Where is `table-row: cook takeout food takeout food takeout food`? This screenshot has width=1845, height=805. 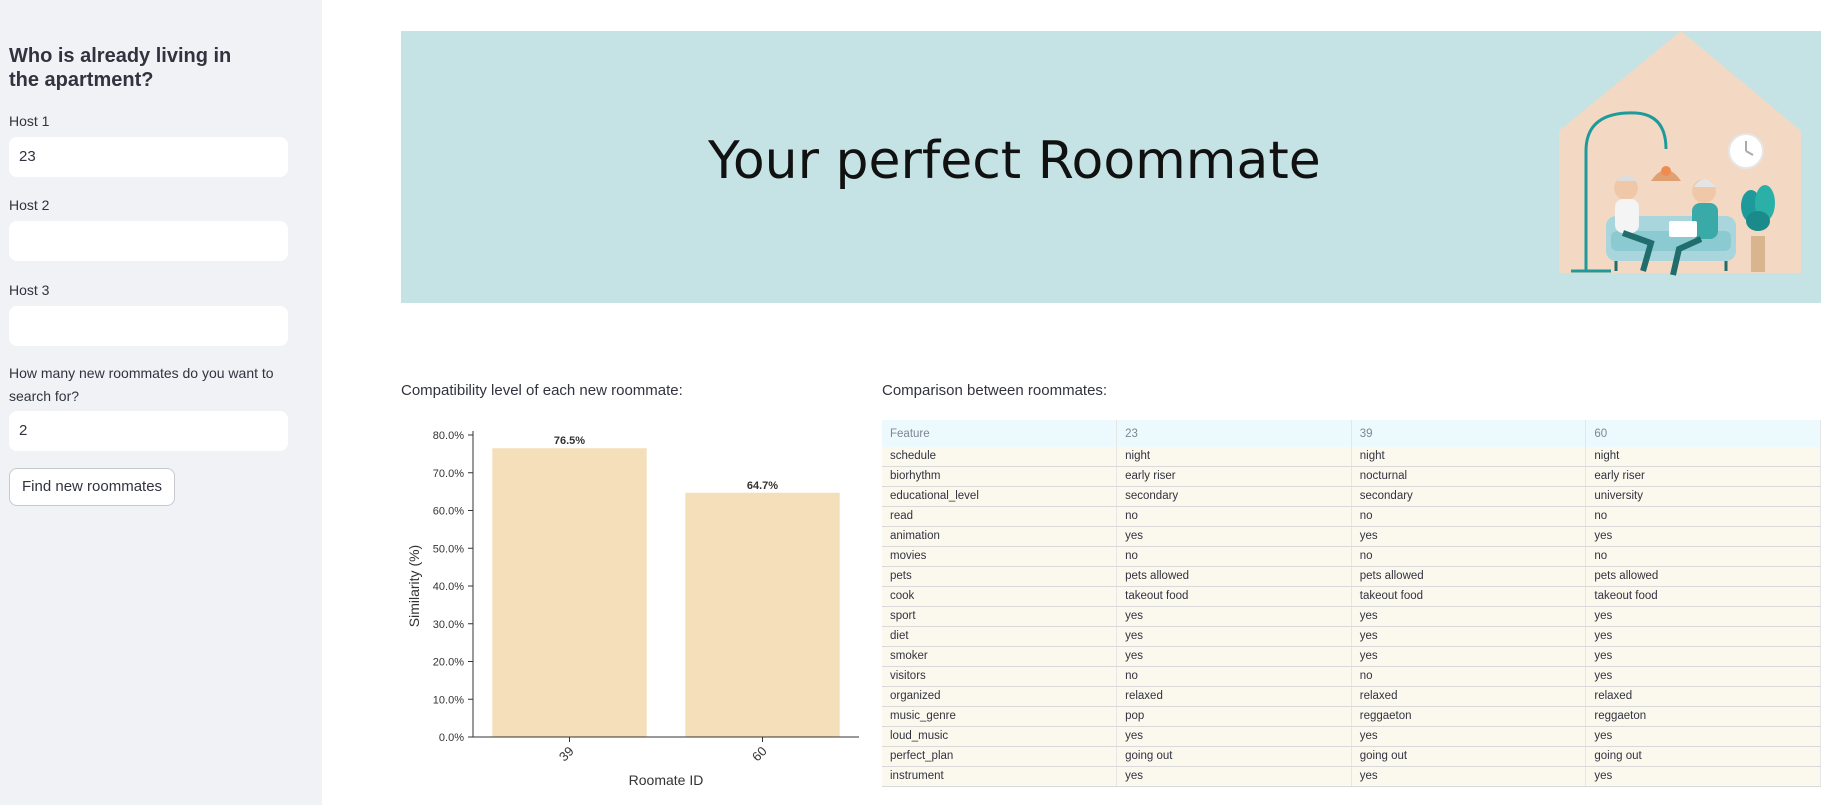
table-row: cook takeout food takeout food takeout food is located at coordinates (1351, 596).